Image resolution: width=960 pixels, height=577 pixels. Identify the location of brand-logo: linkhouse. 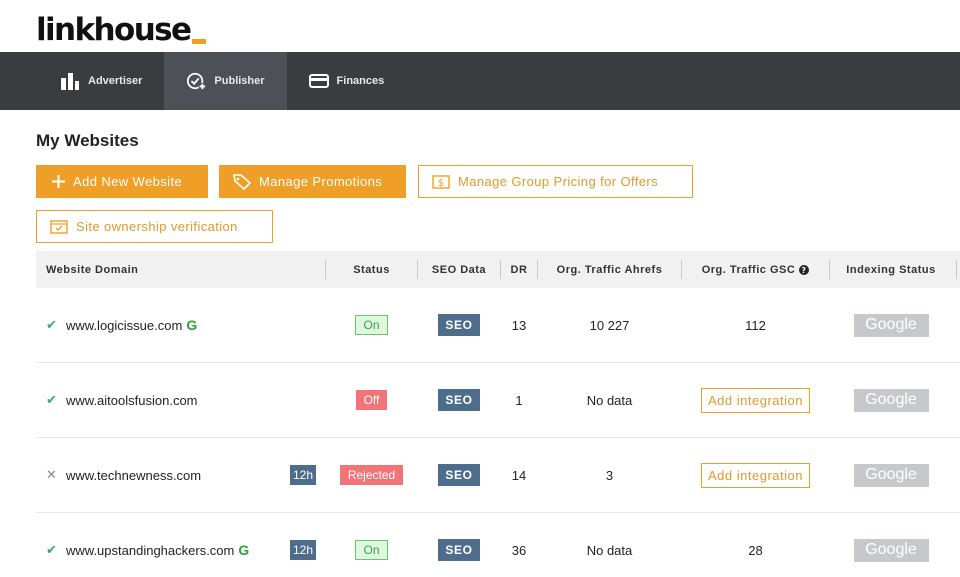
(121, 27).